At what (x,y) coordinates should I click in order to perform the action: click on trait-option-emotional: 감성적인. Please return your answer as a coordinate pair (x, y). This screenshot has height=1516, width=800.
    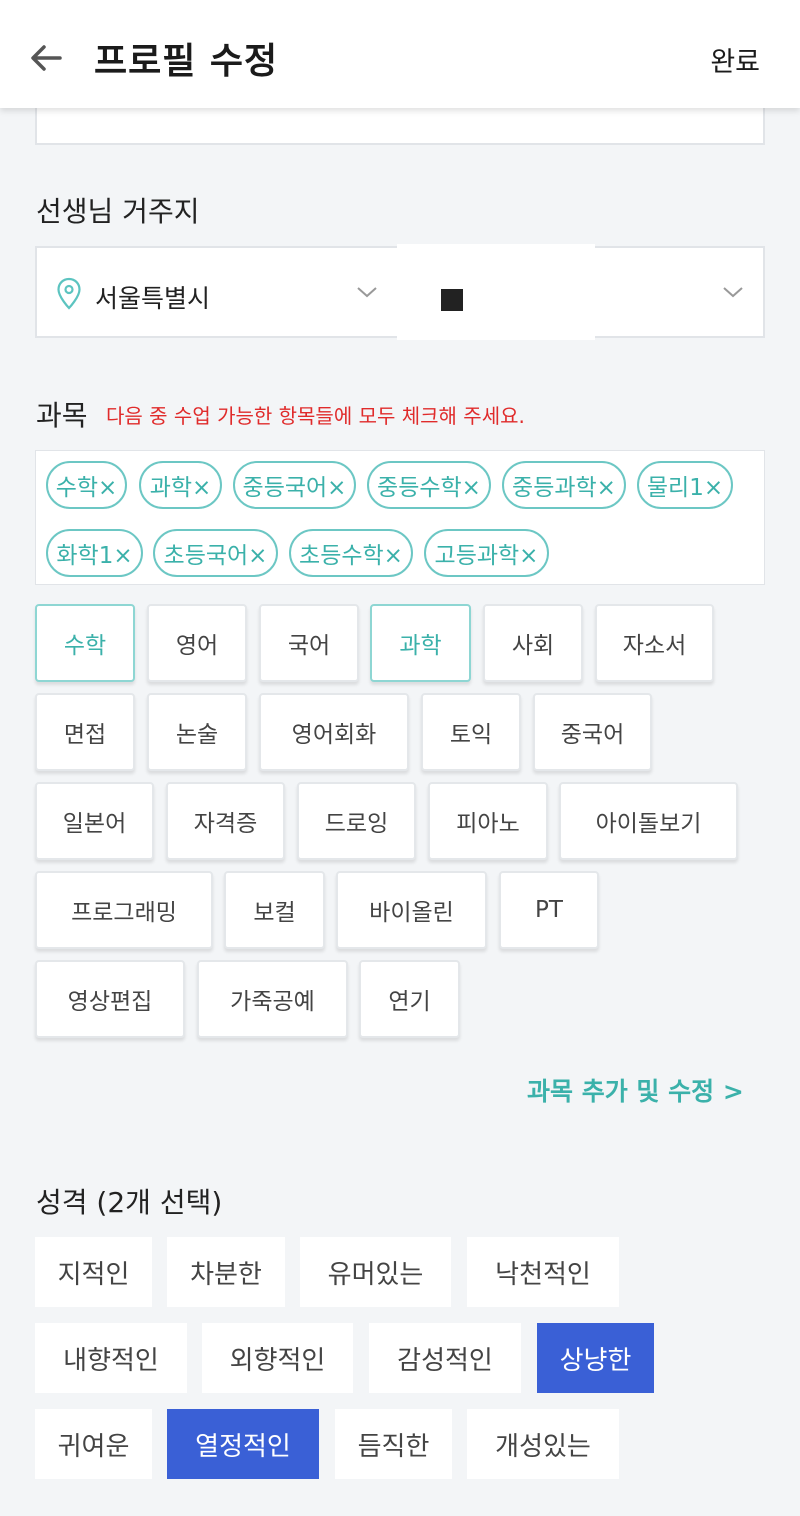
    Looking at the image, I should click on (445, 1358).